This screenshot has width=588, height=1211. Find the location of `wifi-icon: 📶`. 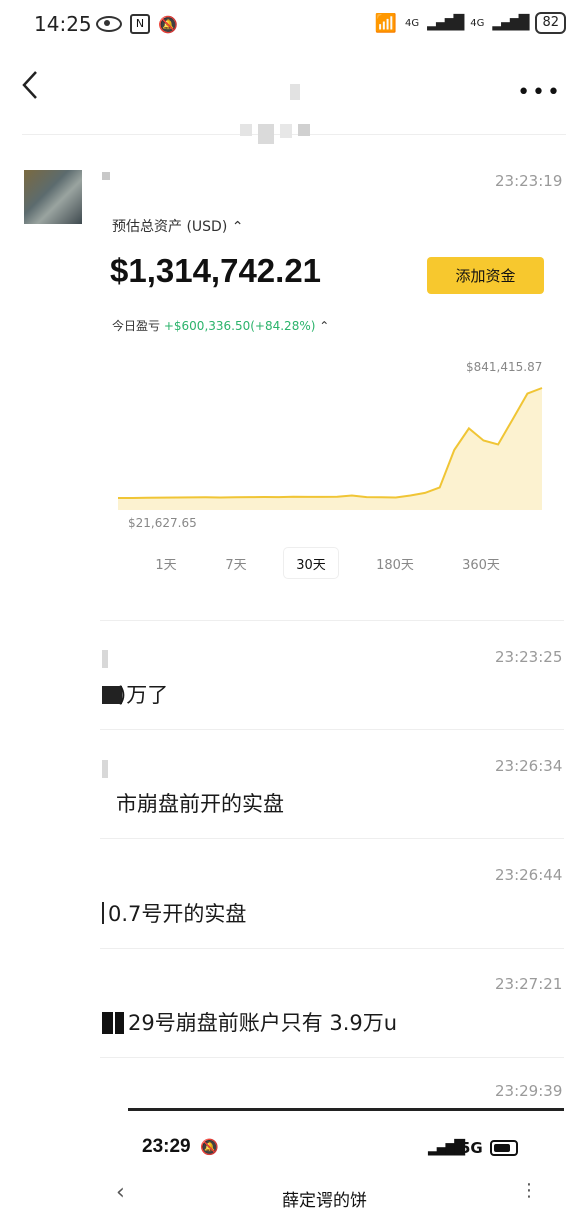

wifi-icon: 📶 is located at coordinates (386, 23).